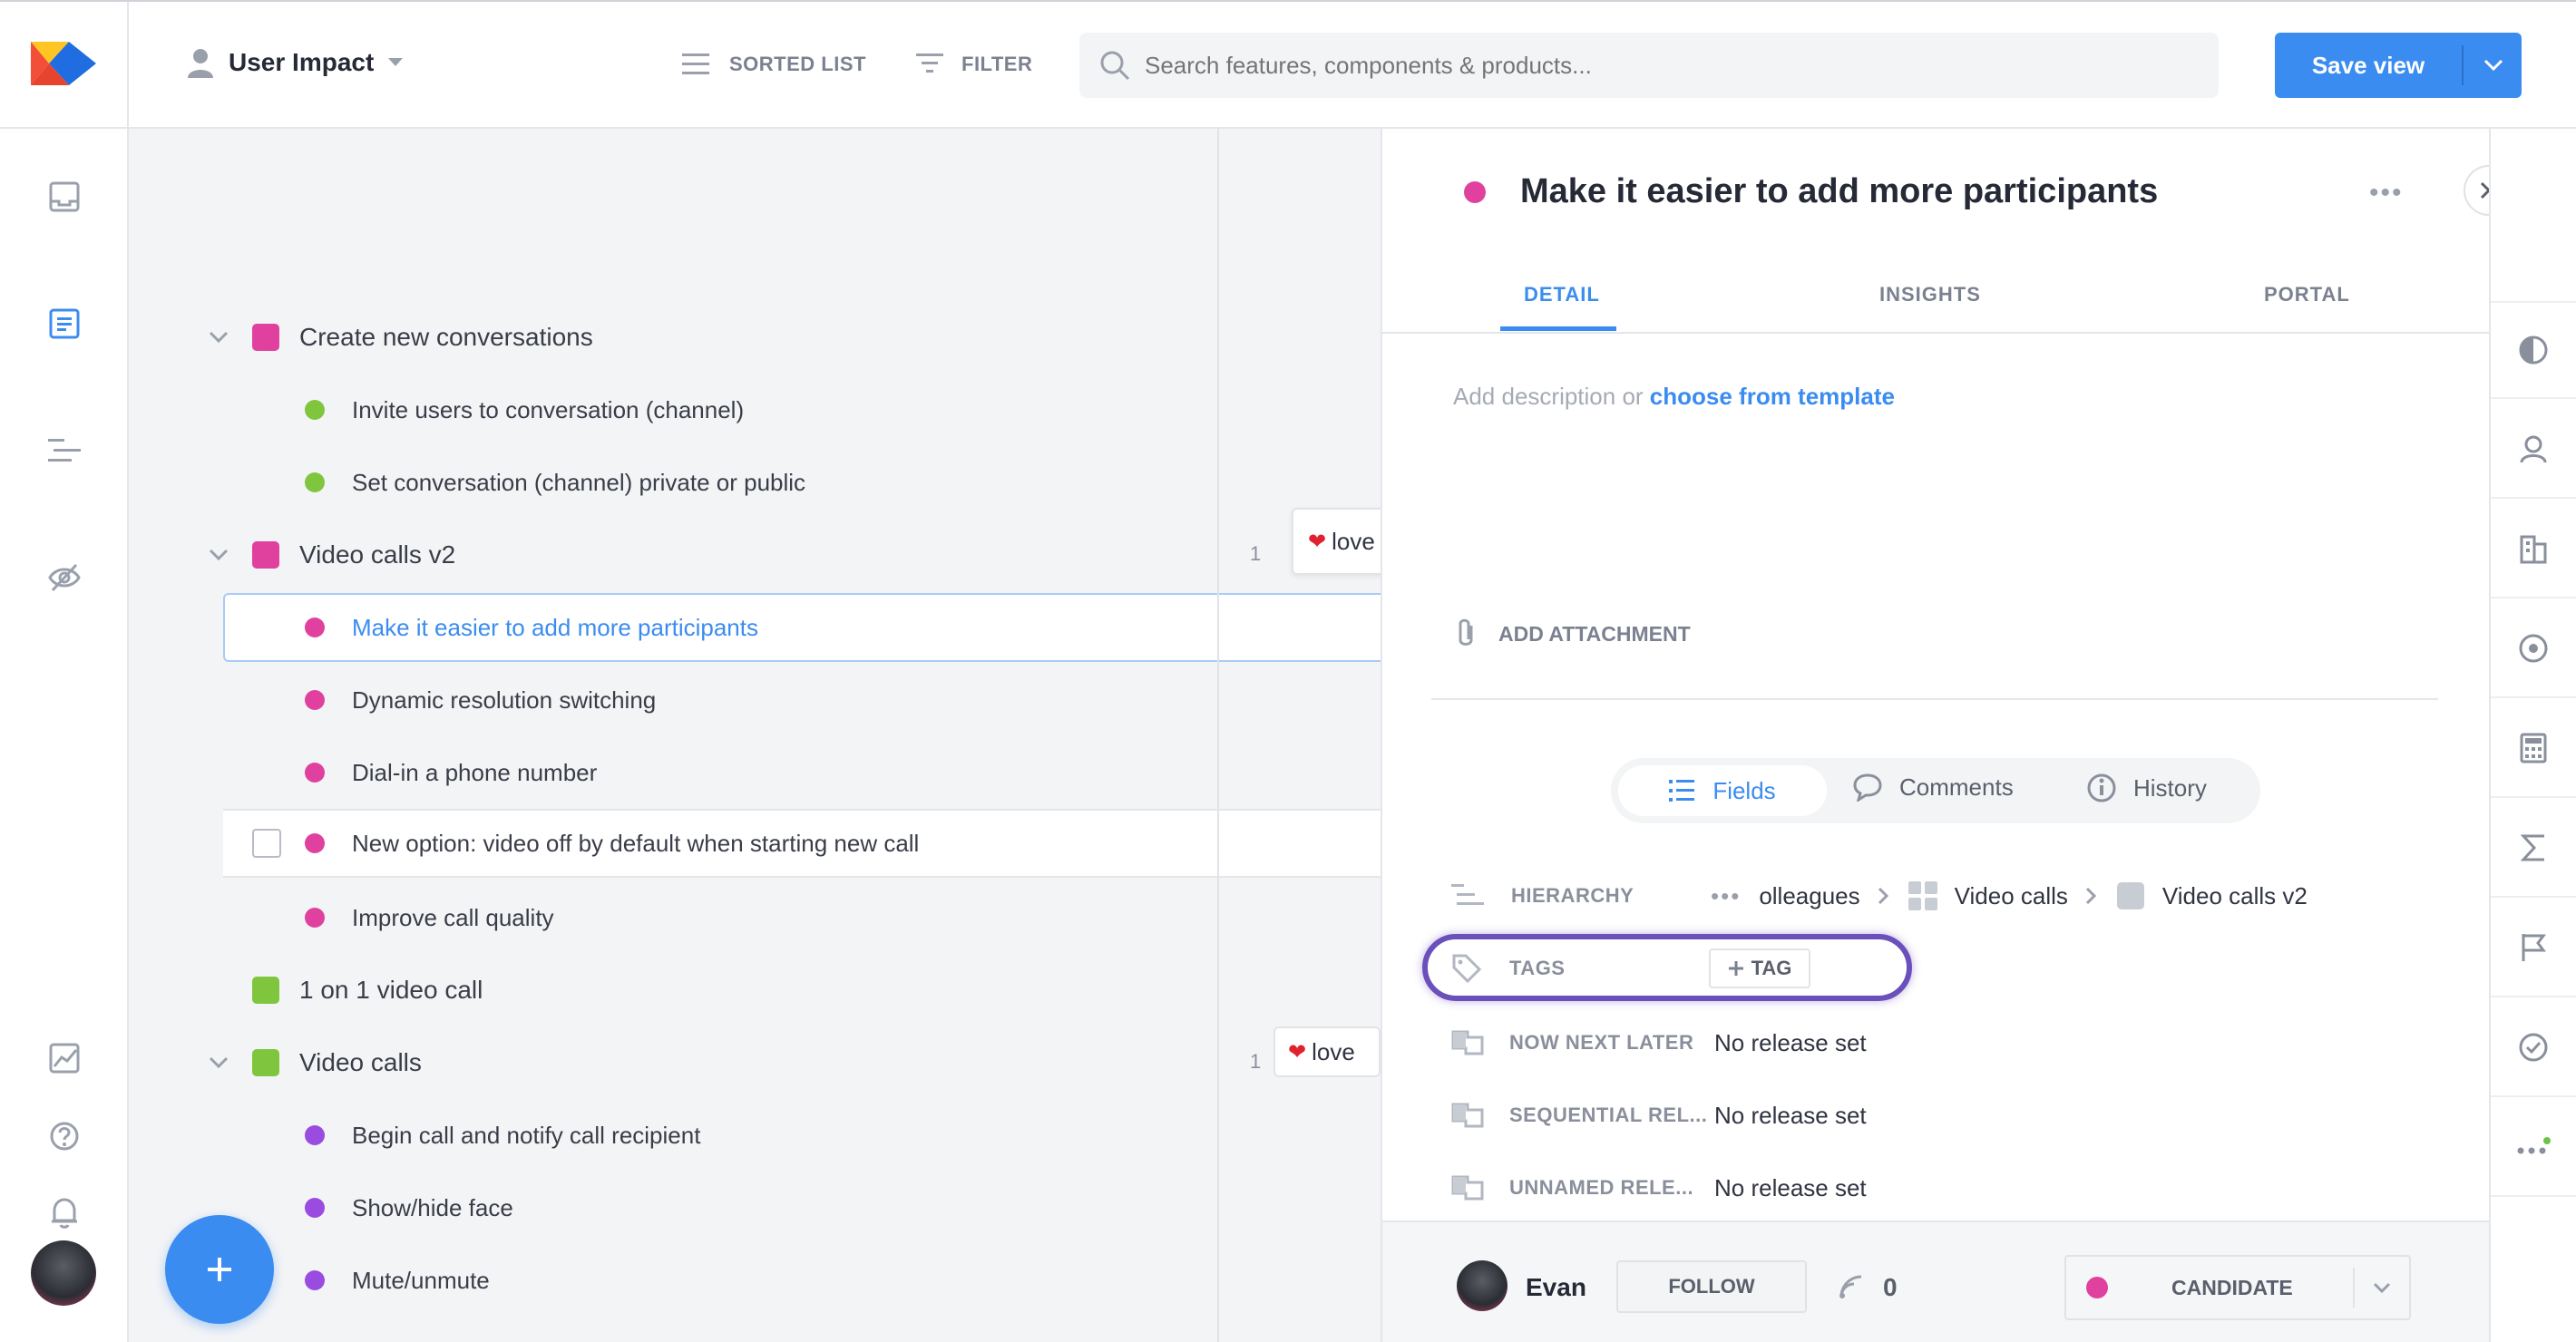 Image resolution: width=2576 pixels, height=1342 pixels. Describe the element at coordinates (64, 196) in the screenshot. I see `inbox-icon` at that location.